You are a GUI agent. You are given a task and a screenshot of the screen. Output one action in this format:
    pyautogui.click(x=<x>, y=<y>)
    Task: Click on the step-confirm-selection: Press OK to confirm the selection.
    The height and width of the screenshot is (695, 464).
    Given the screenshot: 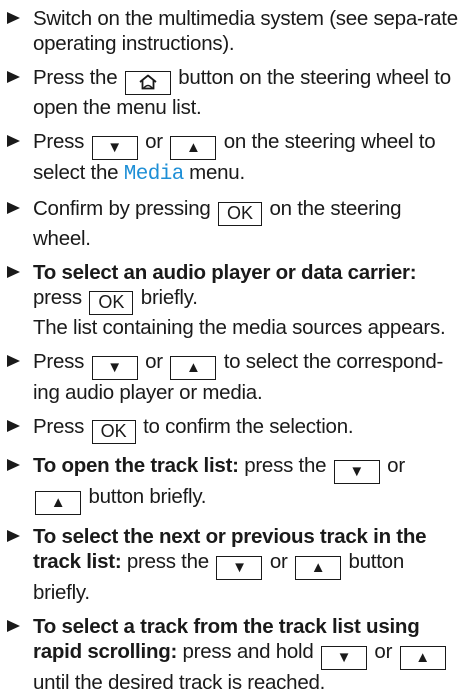 What is the action you would take?
    pyautogui.click(x=235, y=429)
    